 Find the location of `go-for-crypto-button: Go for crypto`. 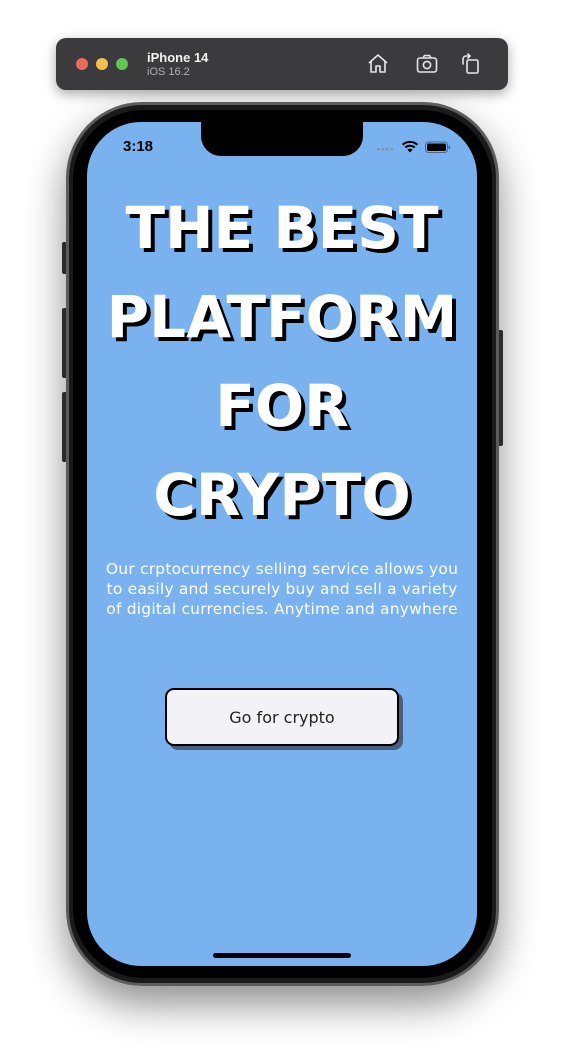

go-for-crypto-button: Go for crypto is located at coordinates (282, 717).